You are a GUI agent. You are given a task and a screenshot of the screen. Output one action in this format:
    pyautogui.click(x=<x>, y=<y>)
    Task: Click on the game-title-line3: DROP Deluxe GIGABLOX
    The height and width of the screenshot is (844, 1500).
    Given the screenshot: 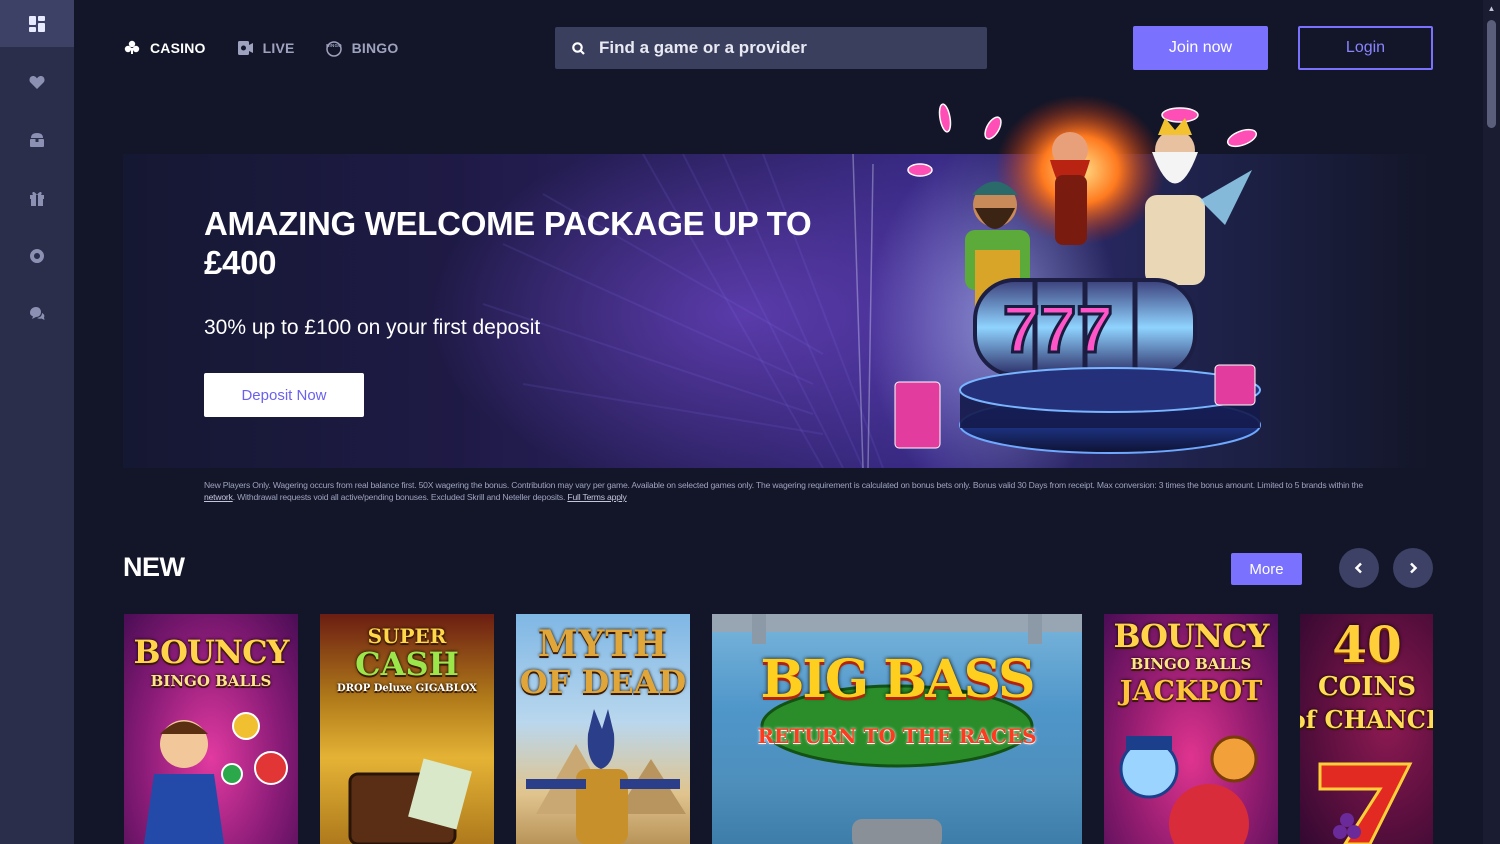 What is the action you would take?
    pyautogui.click(x=407, y=688)
    